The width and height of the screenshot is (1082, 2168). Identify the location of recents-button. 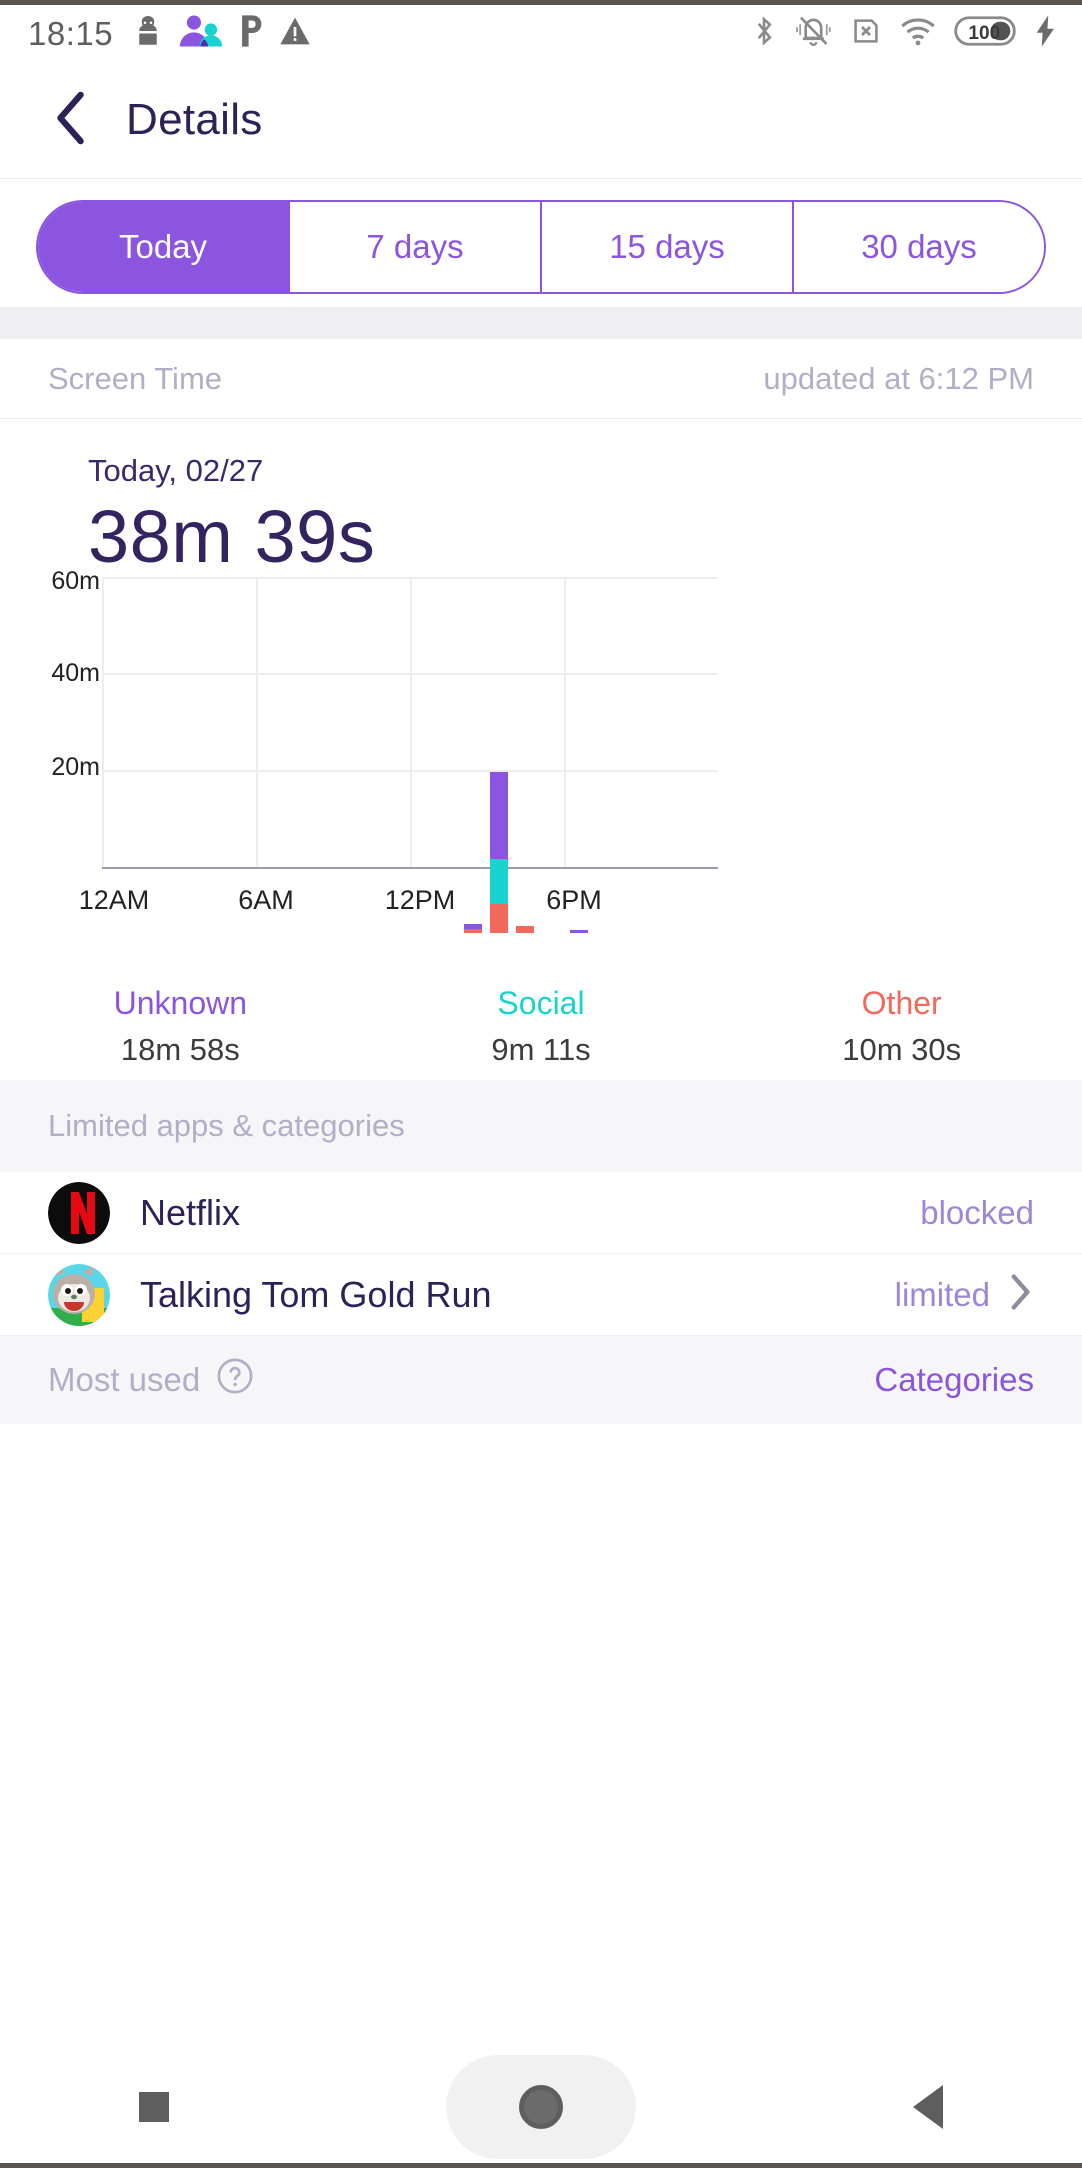
(153, 2106).